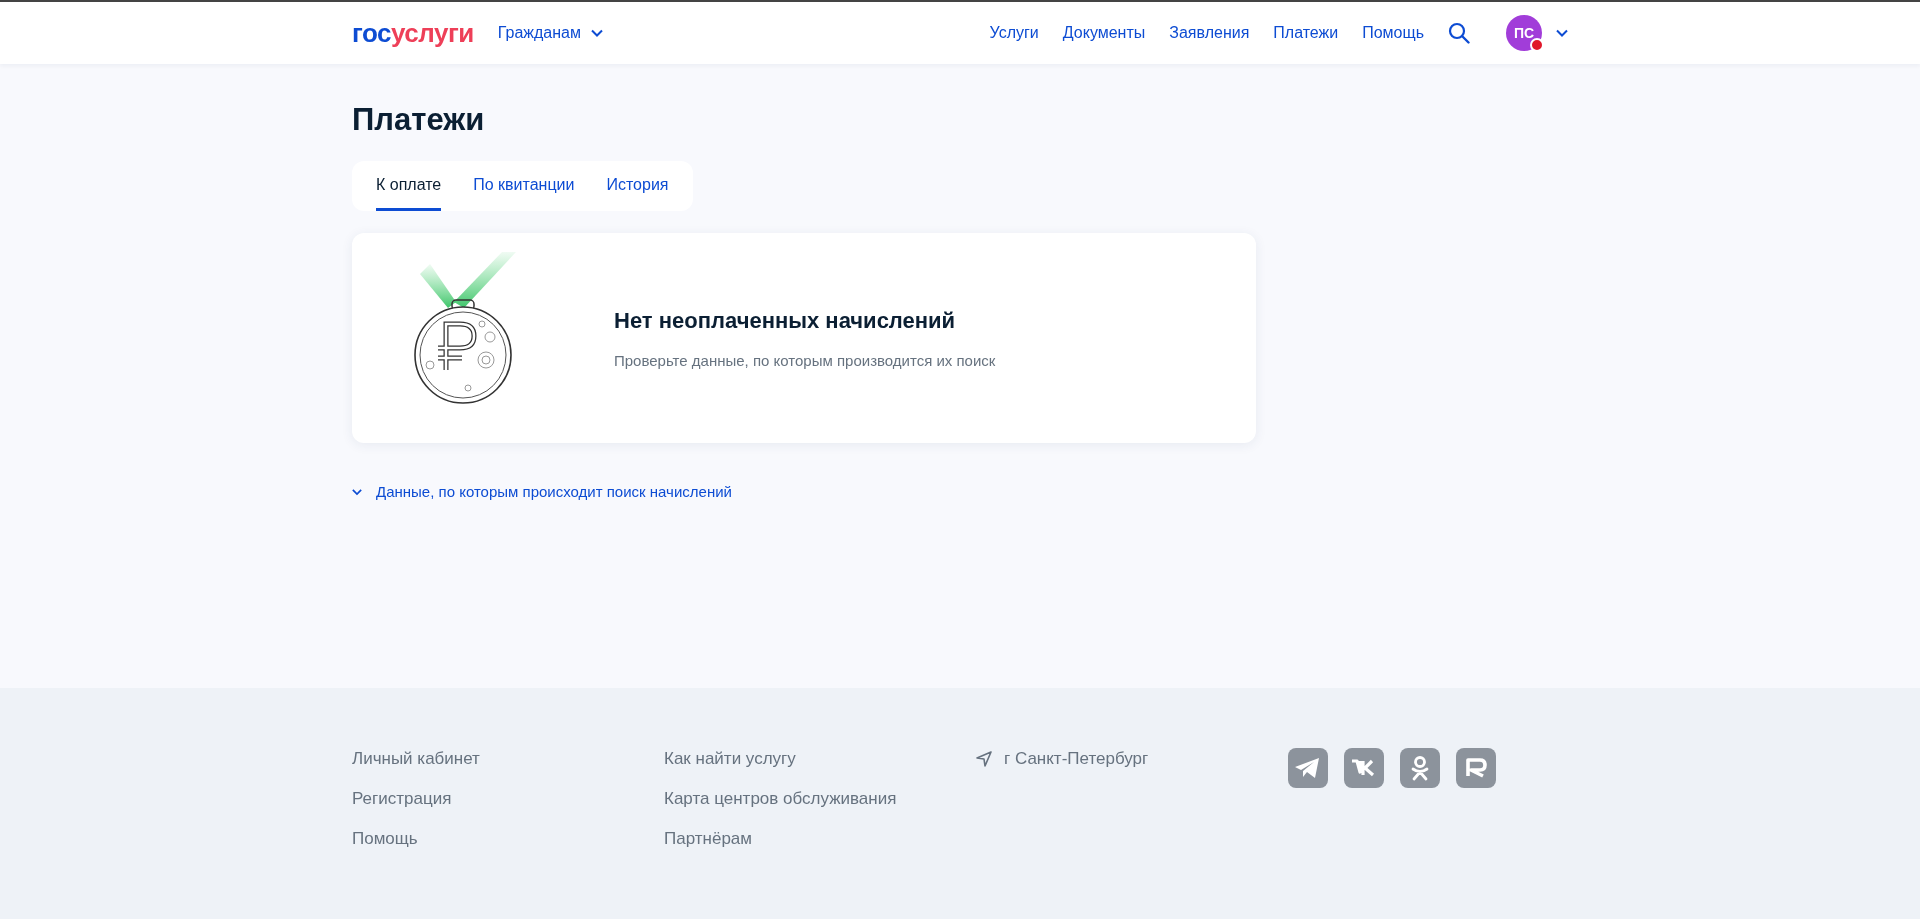  Describe the element at coordinates (419, 120) in the screenshot. I see `page-title: Платежи` at that location.